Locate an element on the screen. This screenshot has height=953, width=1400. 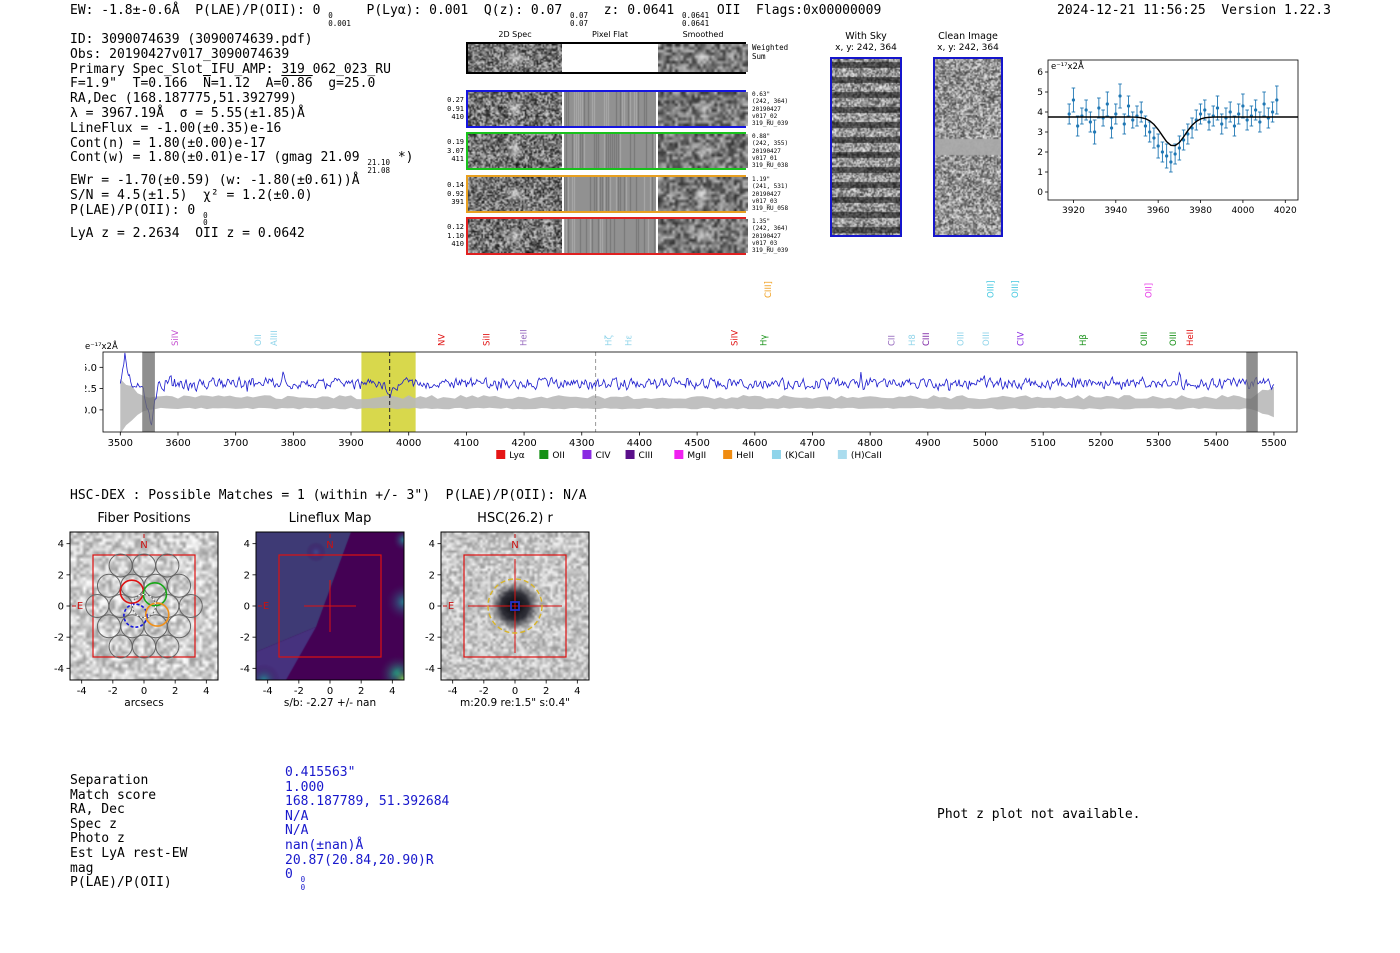
match-row-label: mag is located at coordinates (82, 868).